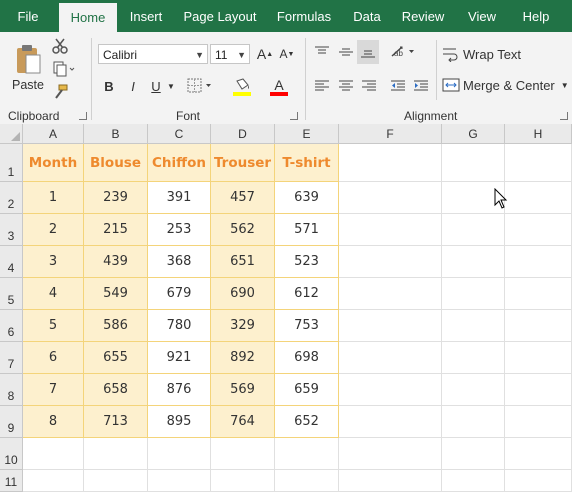  I want to click on bottom-align-icon, so click(368, 52).